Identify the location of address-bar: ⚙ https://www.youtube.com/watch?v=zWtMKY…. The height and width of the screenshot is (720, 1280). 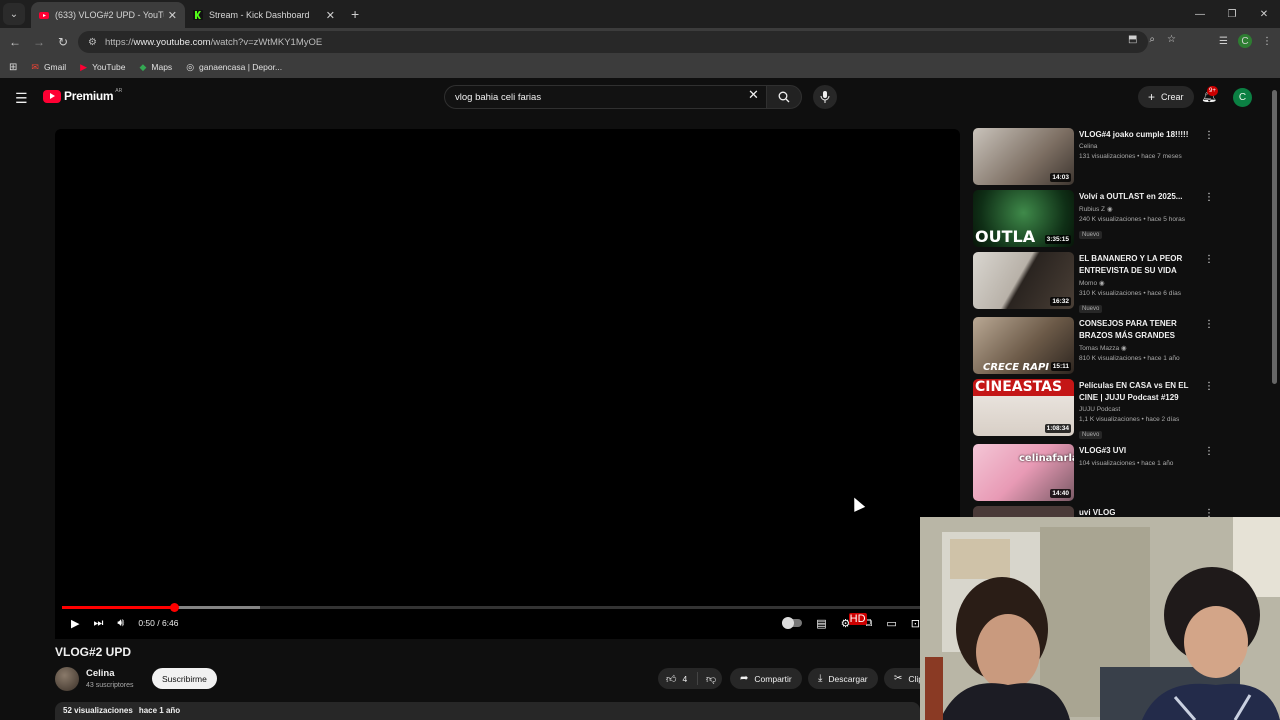
(613, 42).